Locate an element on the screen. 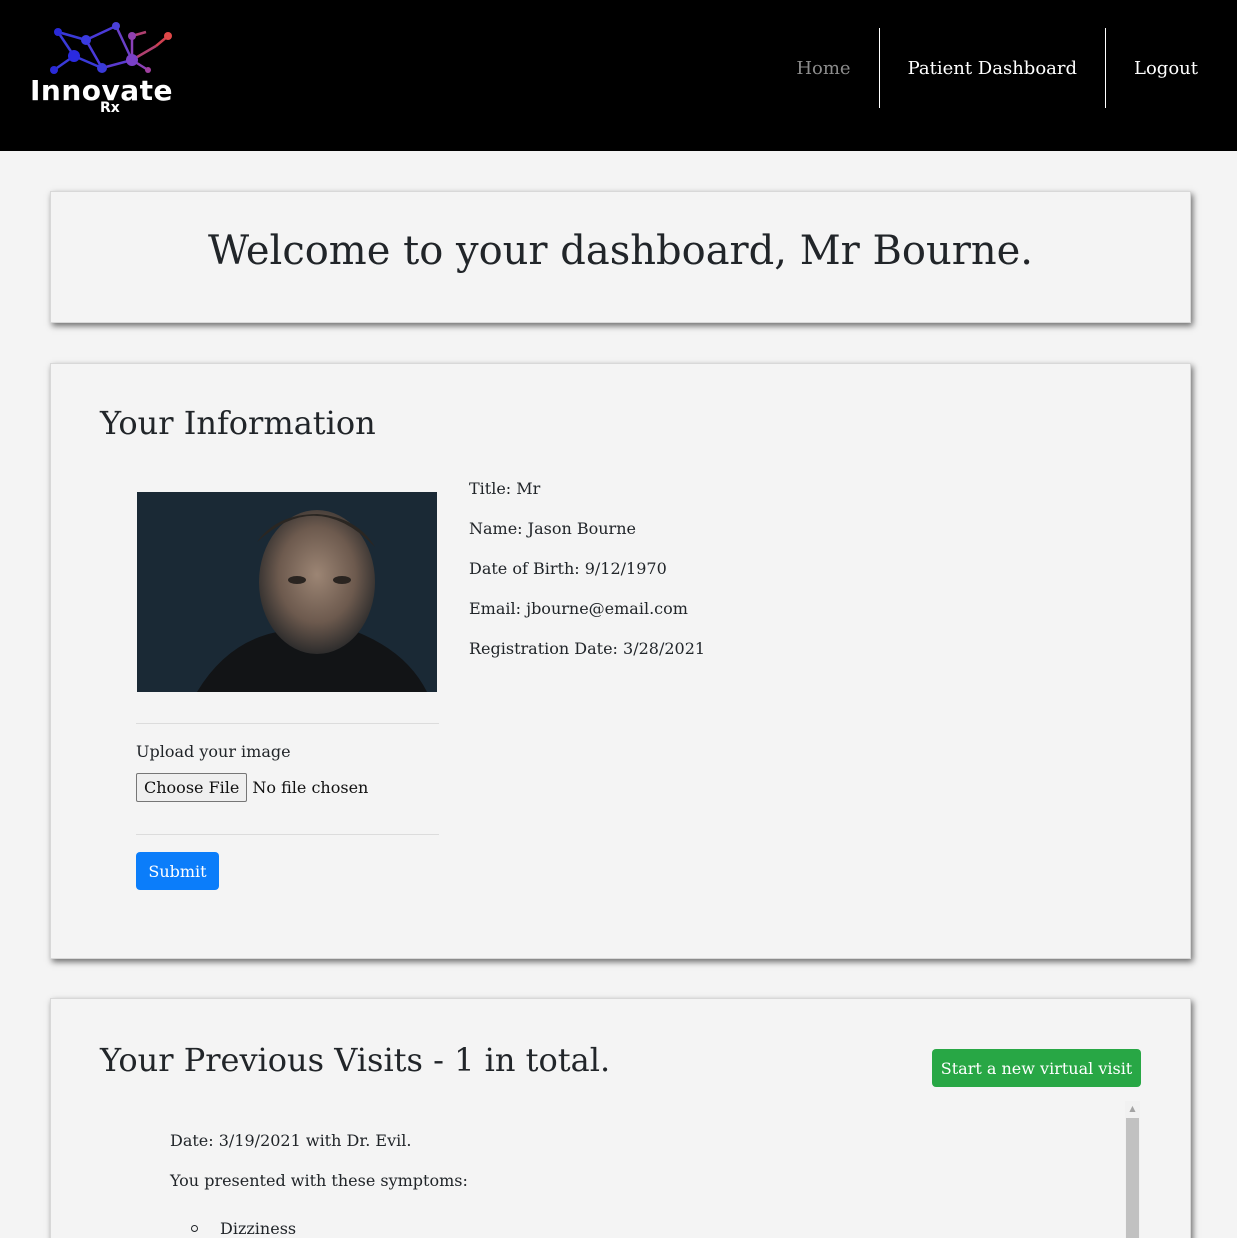 The image size is (1237, 1238). patient-photo is located at coordinates (287, 592).